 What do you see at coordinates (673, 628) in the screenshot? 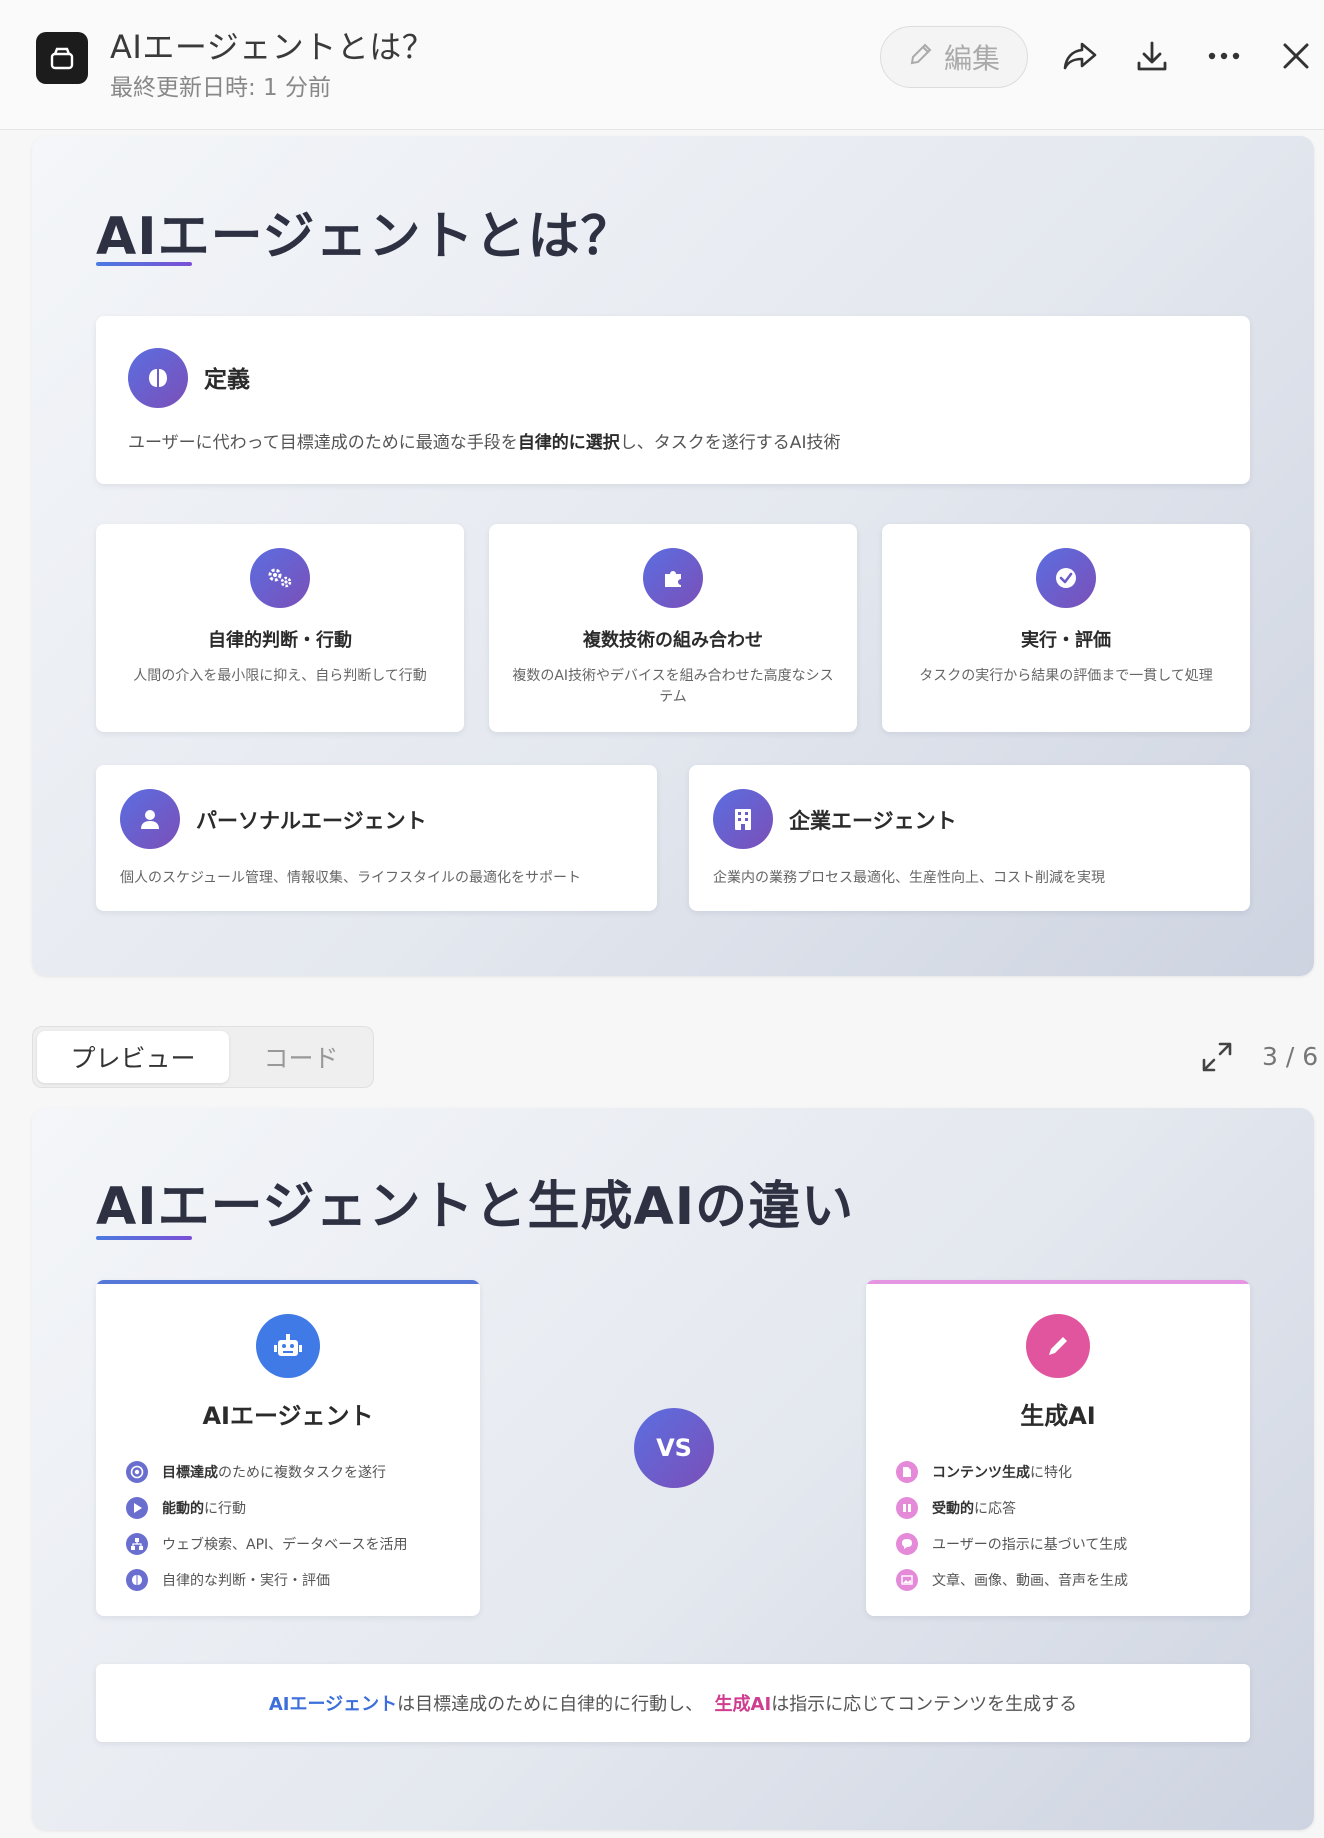
I see `feature-card: 複数技術の組み合わせ 複数のAI技術やデバイスを組み合わせた高度なシステム` at bounding box center [673, 628].